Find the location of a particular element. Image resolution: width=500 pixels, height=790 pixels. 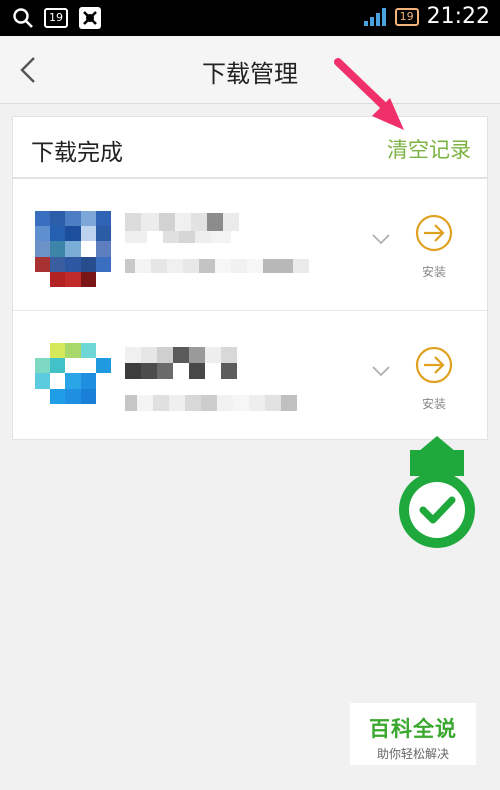

watermark-subtitle: 助你轻松解决 is located at coordinates (412, 754).